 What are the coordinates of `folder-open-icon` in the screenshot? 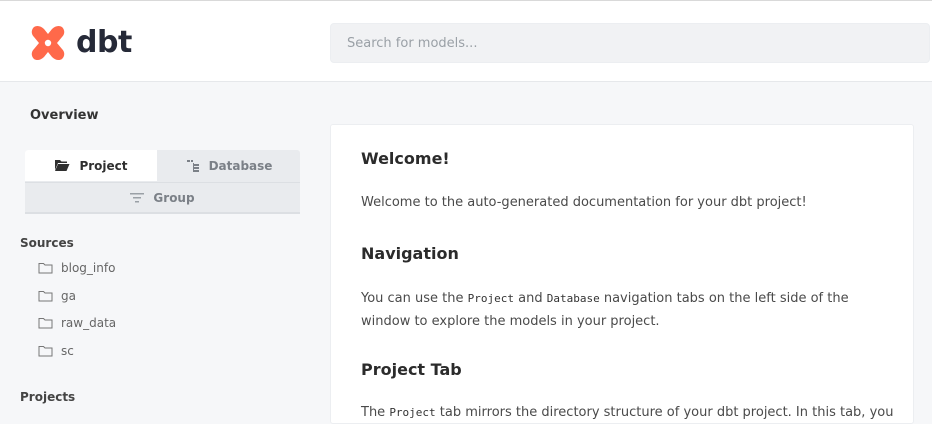 It's located at (62, 165).